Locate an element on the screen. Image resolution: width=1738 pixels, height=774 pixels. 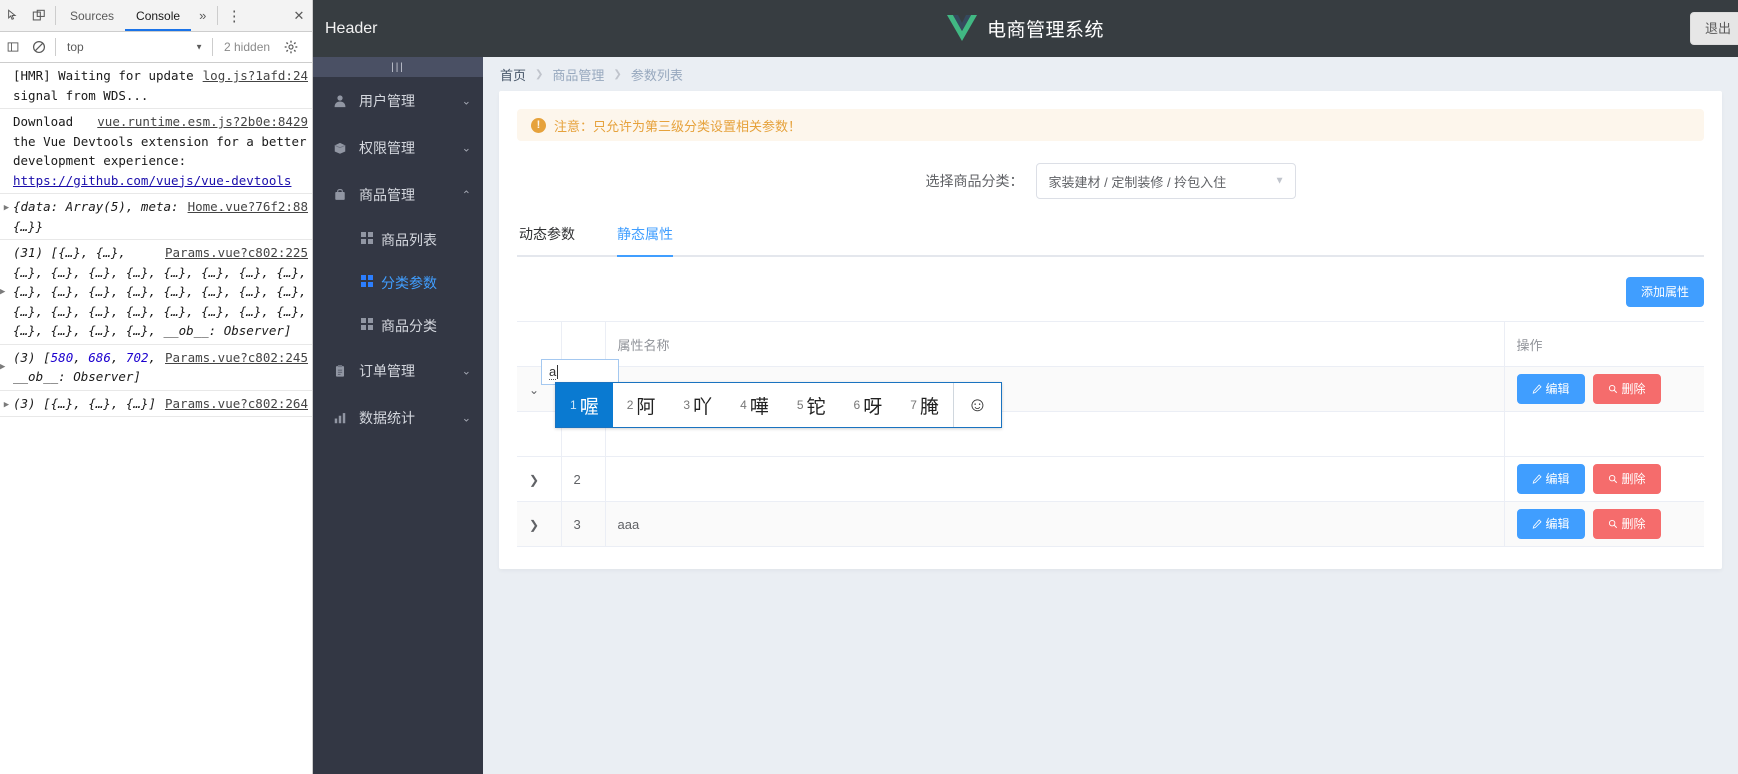
table-row: ❯ 2 编辑 删除 is located at coordinates (1110, 479).